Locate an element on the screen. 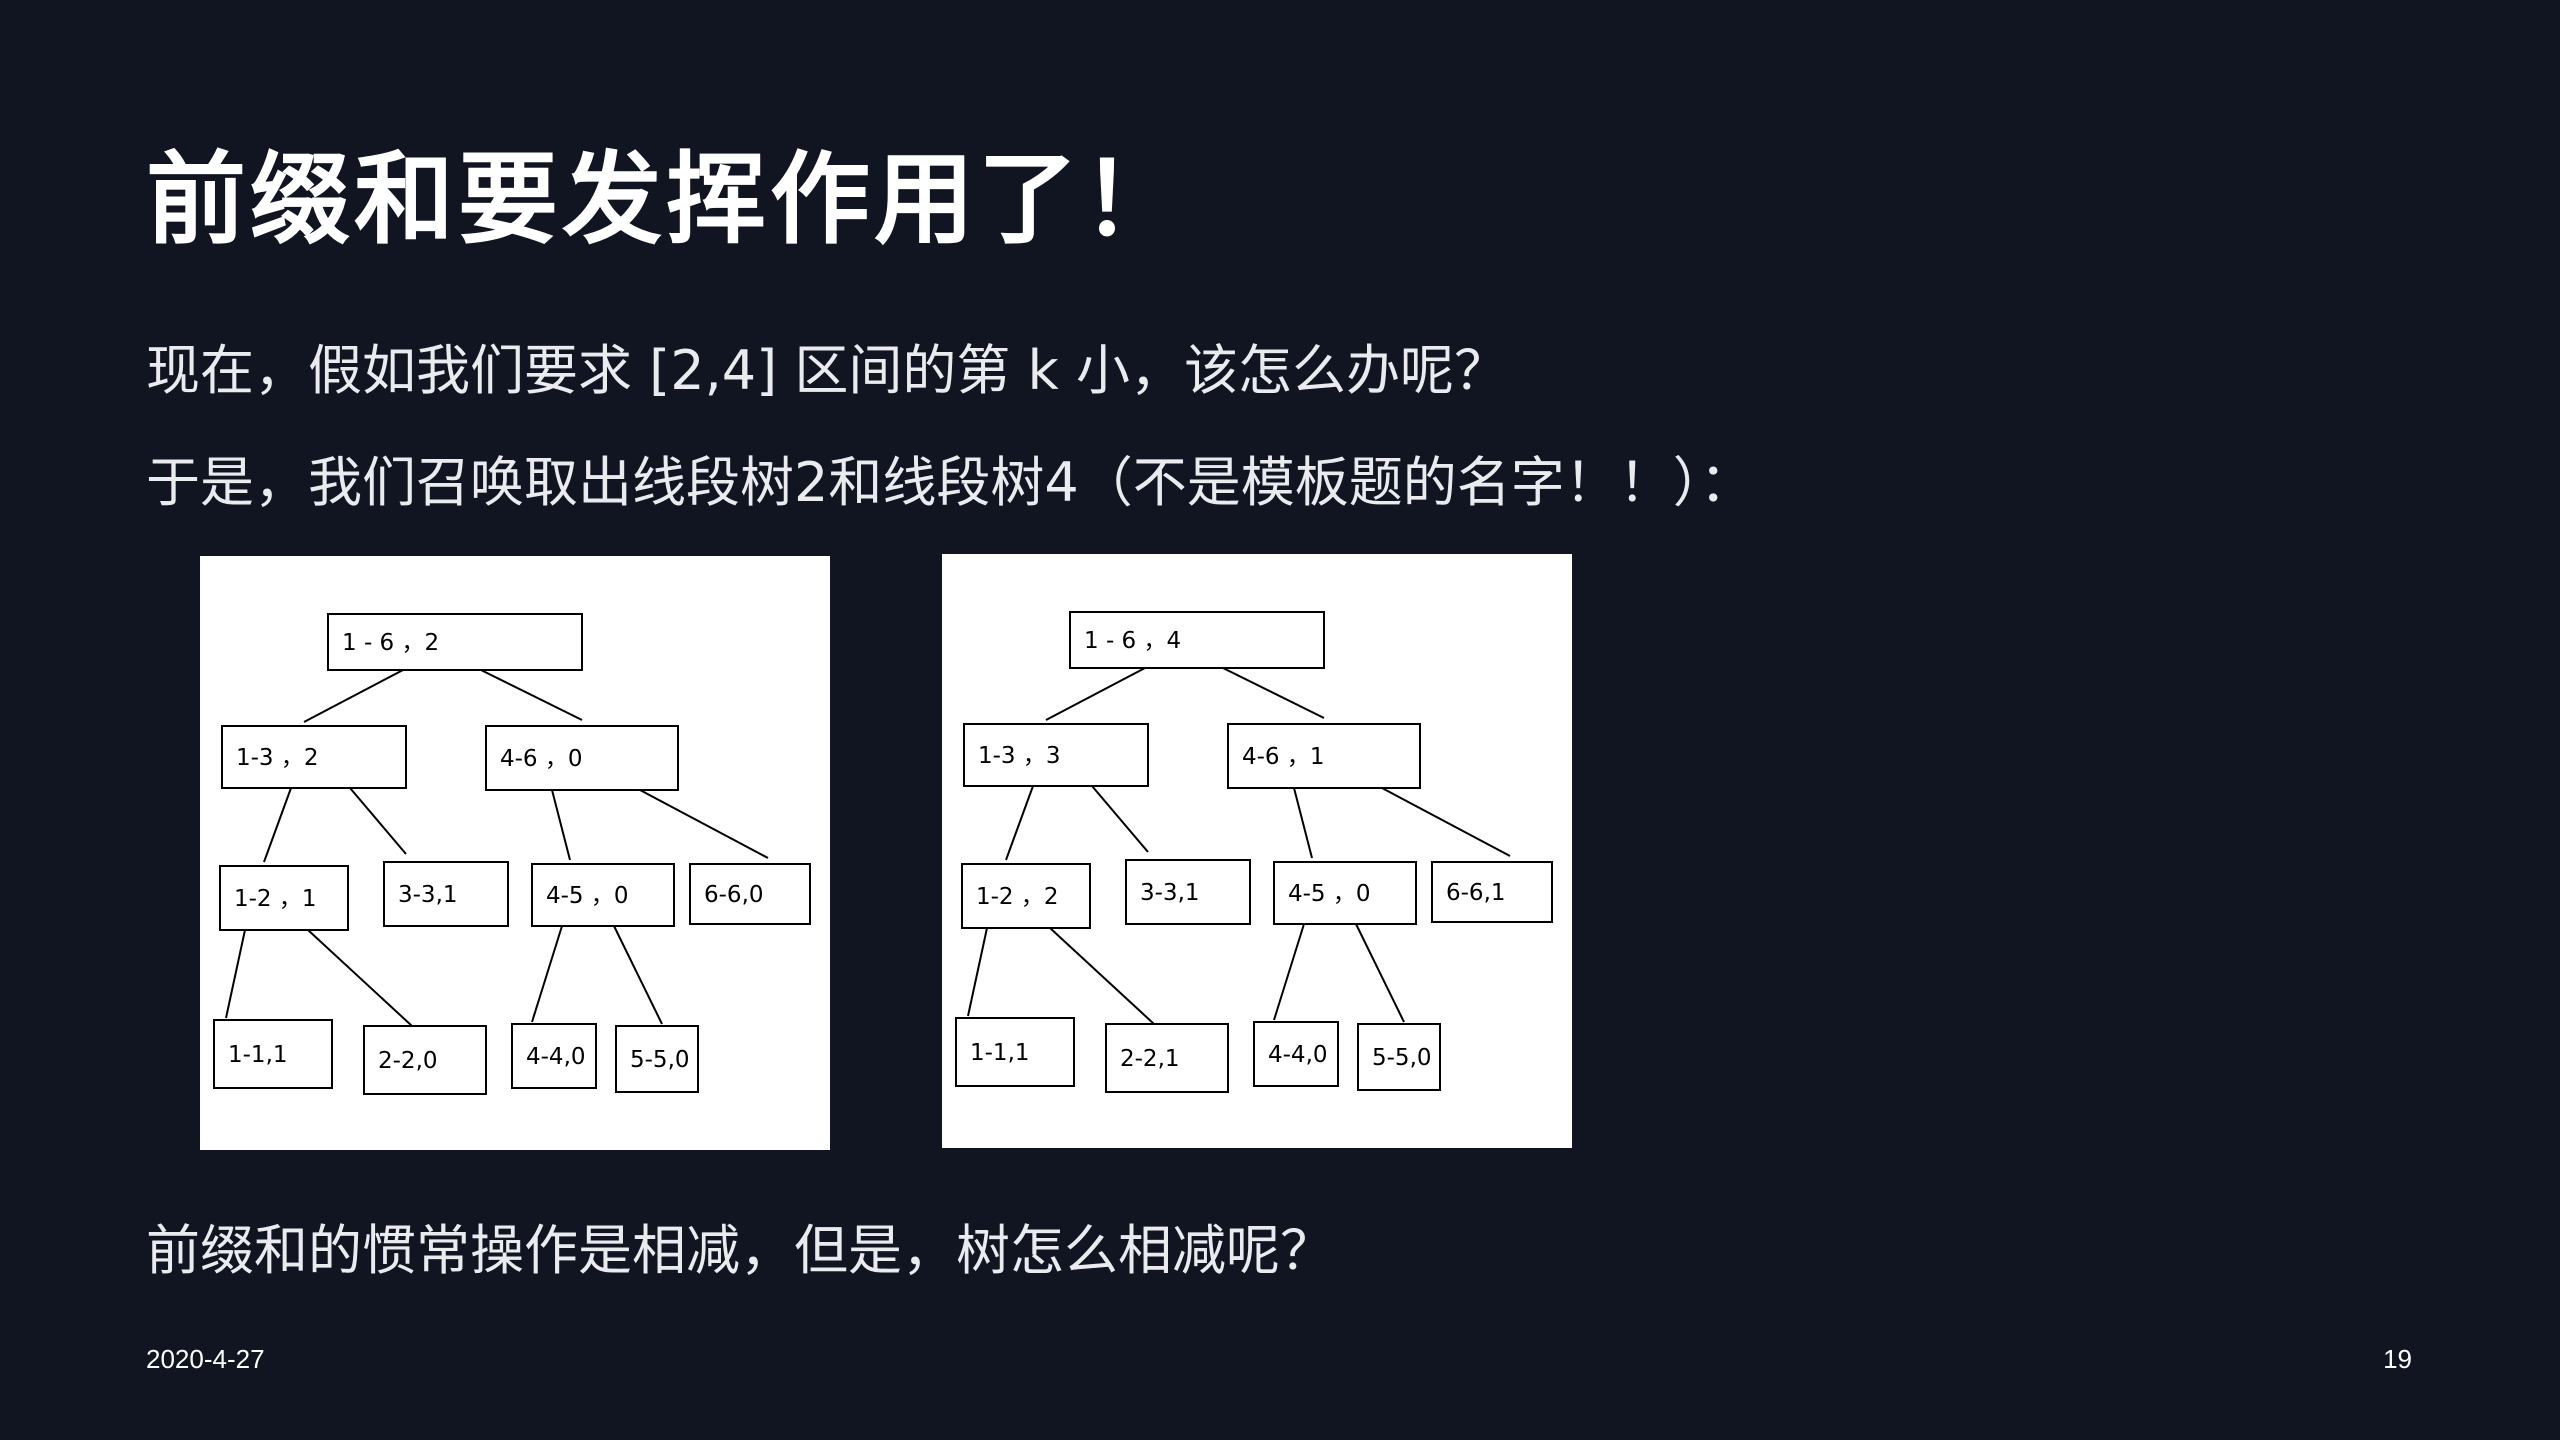  tree-node: 2-2,1 is located at coordinates (1167, 1058).